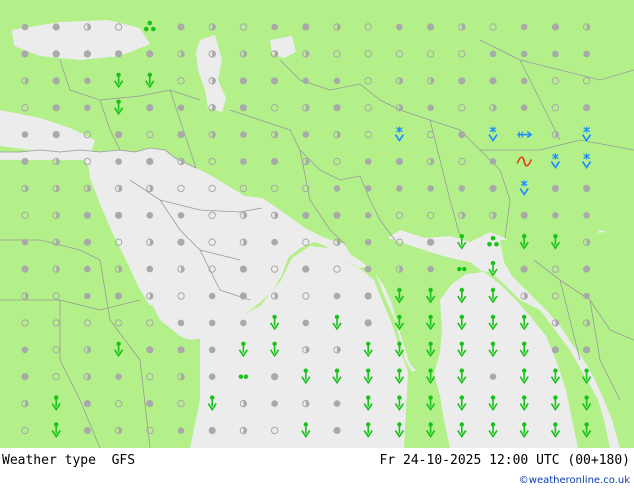 The image size is (634, 490). I want to click on credit-link: ©weatheronline.co.uk, so click(574, 480).